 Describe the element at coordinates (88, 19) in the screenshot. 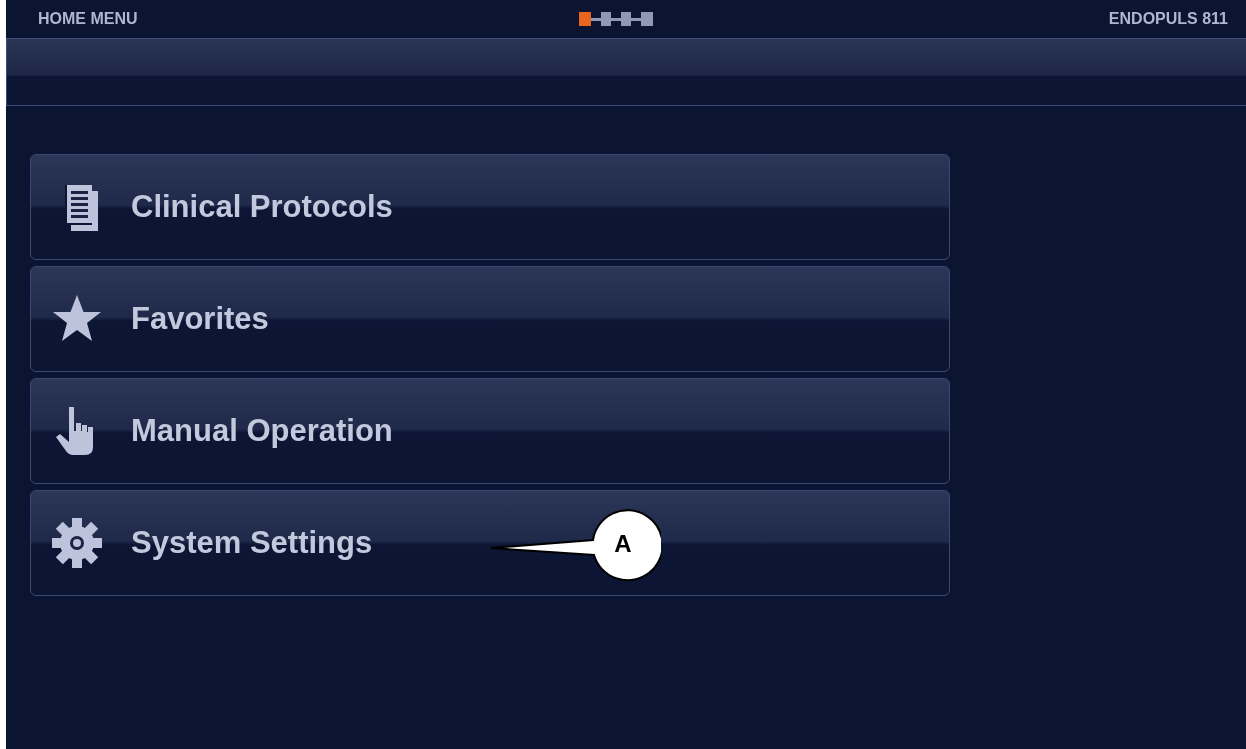

I see `screen-title: HOME MENU` at that location.